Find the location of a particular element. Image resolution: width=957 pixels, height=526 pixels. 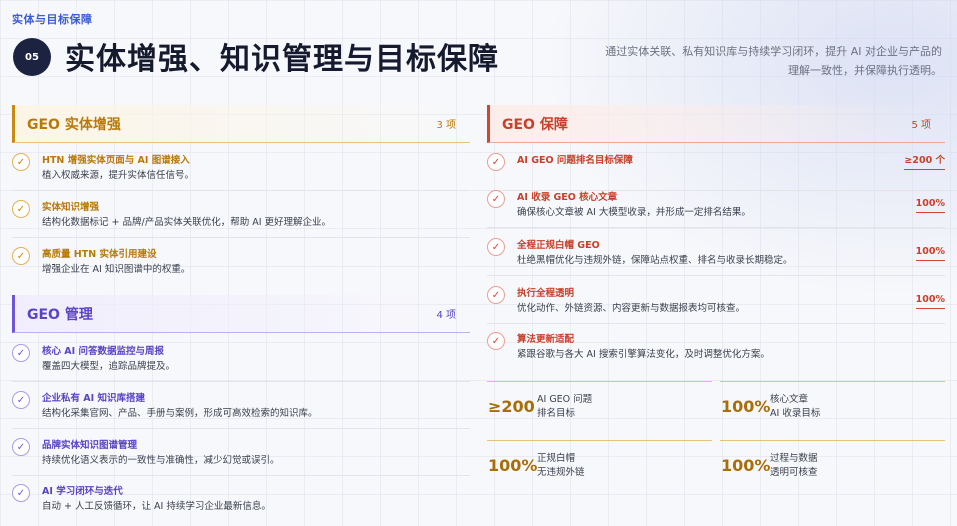

item-title: 执行全程透明 is located at coordinates (546, 293).